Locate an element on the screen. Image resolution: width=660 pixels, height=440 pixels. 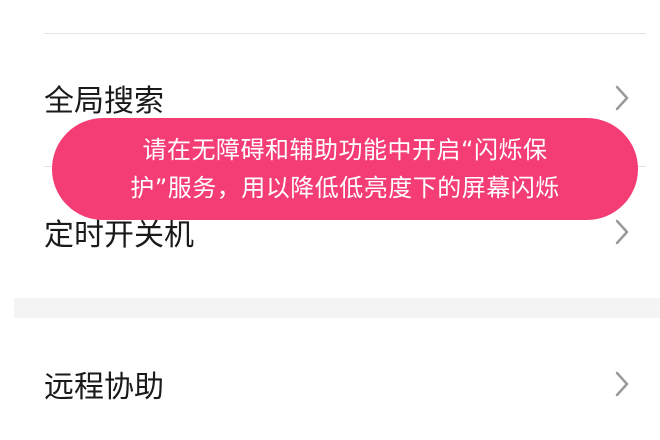
toast-message: 请在无障碍和辅助功能中开启“闪烁保护”服务，用以降低低亮度下的屏幕闪烁 is located at coordinates (345, 169).